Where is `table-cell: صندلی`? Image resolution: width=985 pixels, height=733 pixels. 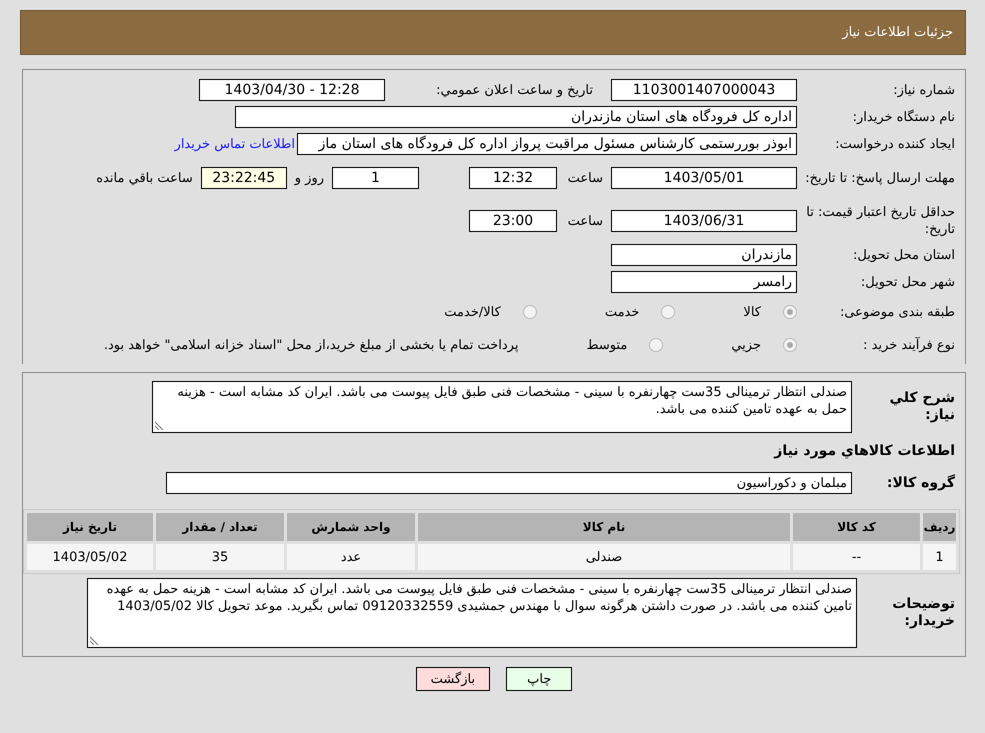 table-cell: صندلی is located at coordinates (604, 557).